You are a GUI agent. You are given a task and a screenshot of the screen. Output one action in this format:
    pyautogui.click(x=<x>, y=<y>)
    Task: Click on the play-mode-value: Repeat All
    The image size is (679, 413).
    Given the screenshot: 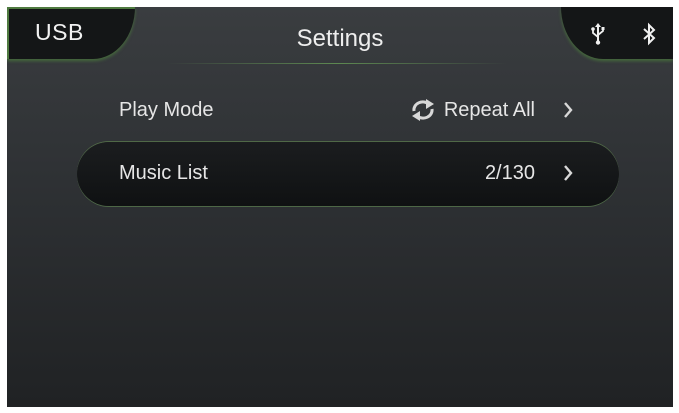 What is the action you would take?
    pyautogui.click(x=489, y=110)
    